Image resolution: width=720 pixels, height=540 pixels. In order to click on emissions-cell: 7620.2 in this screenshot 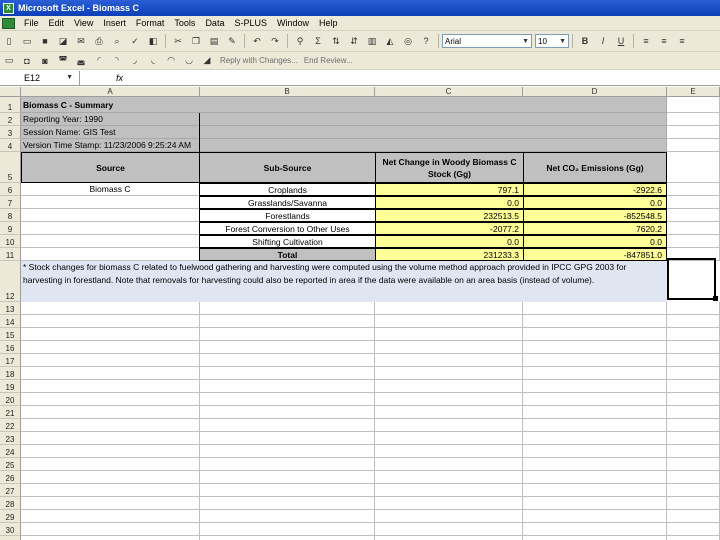, I will do `click(595, 228)`.